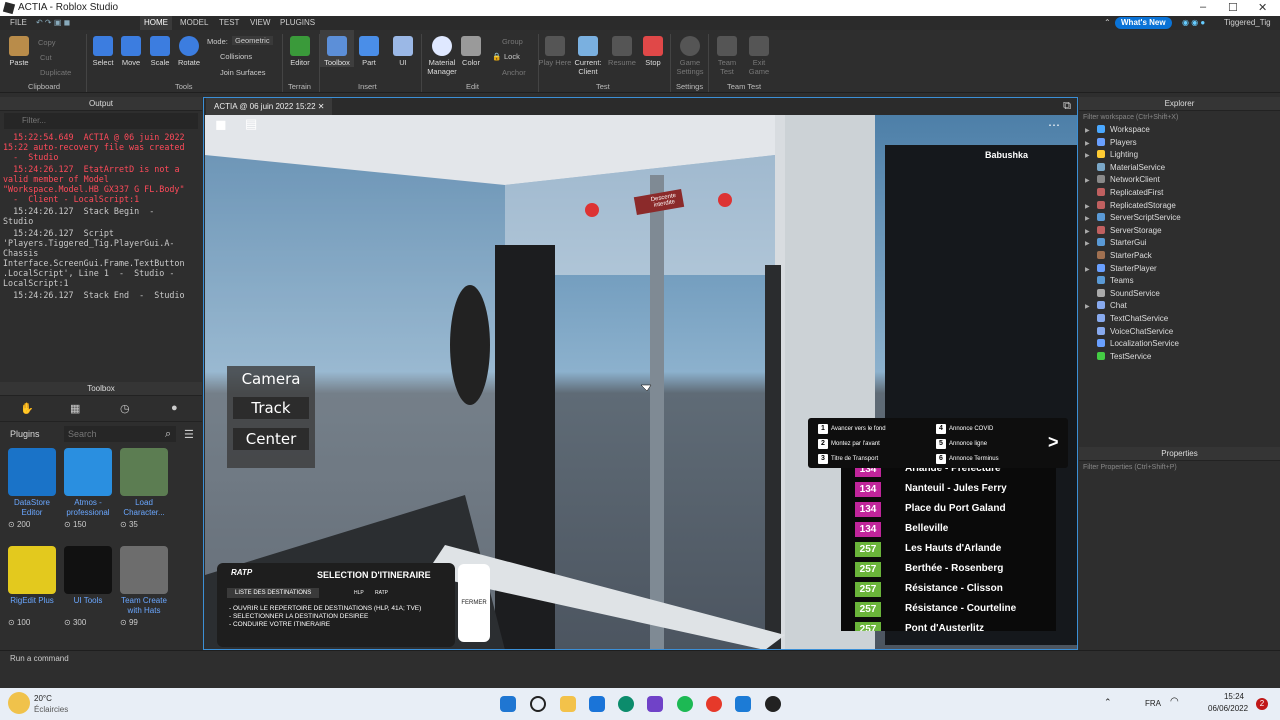 The height and width of the screenshot is (720, 1280). I want to click on toolbox-button: Toolbox, so click(337, 48).